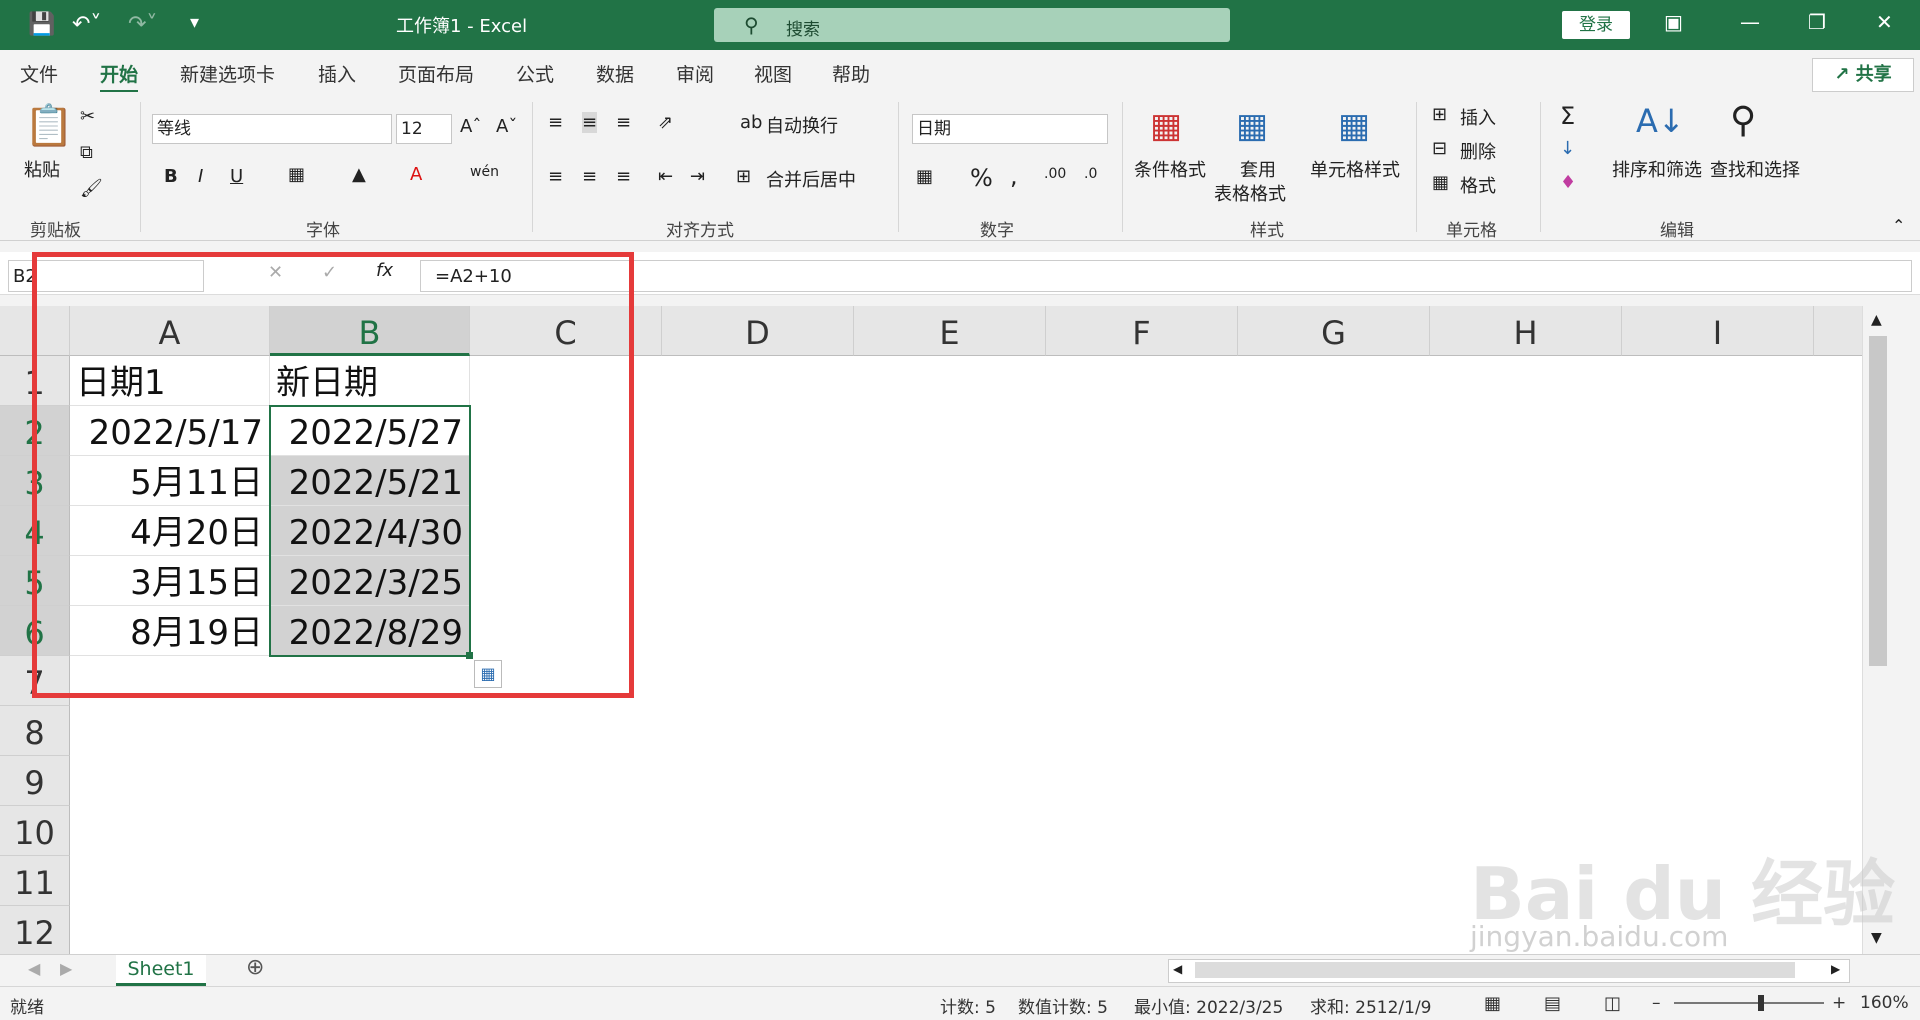 This screenshot has width=1920, height=1020. What do you see at coordinates (1612, 1003) in the screenshot?
I see `page-break-view-icon: ◫` at bounding box center [1612, 1003].